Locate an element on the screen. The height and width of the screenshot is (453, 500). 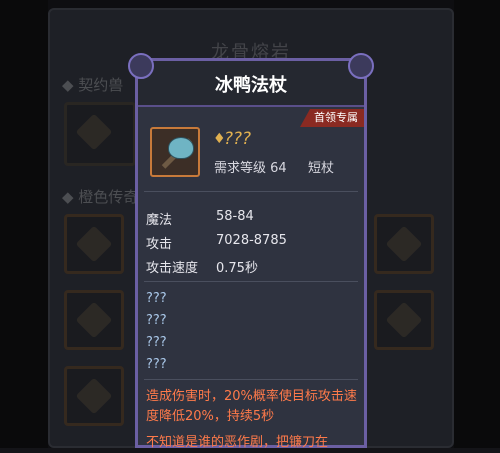
stat-label: 攻击 is located at coordinates (159, 244).